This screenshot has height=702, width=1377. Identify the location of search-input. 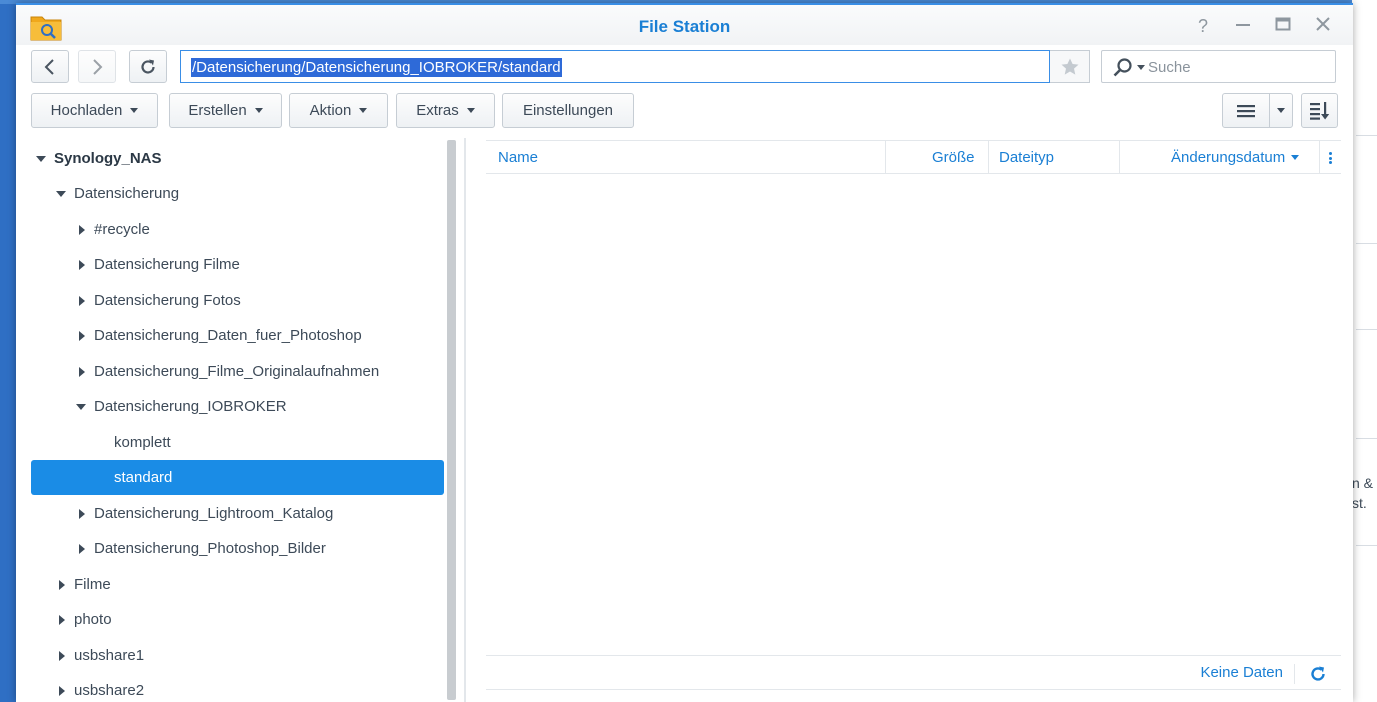
(1238, 67).